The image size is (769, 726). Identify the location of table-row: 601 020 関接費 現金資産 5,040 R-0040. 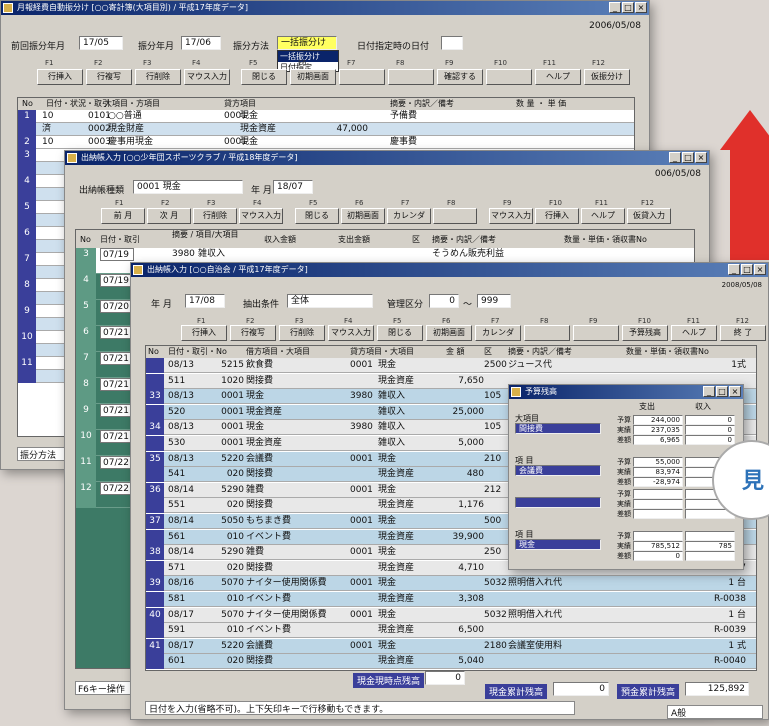
(451, 662).